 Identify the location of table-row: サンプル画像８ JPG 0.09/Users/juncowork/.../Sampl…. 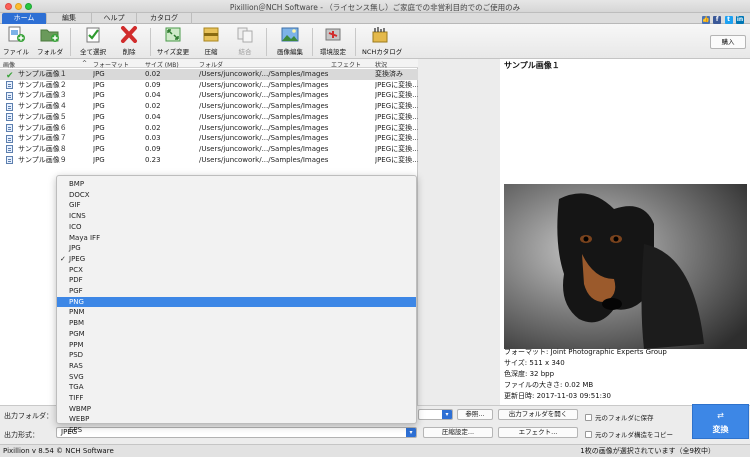
(209, 149).